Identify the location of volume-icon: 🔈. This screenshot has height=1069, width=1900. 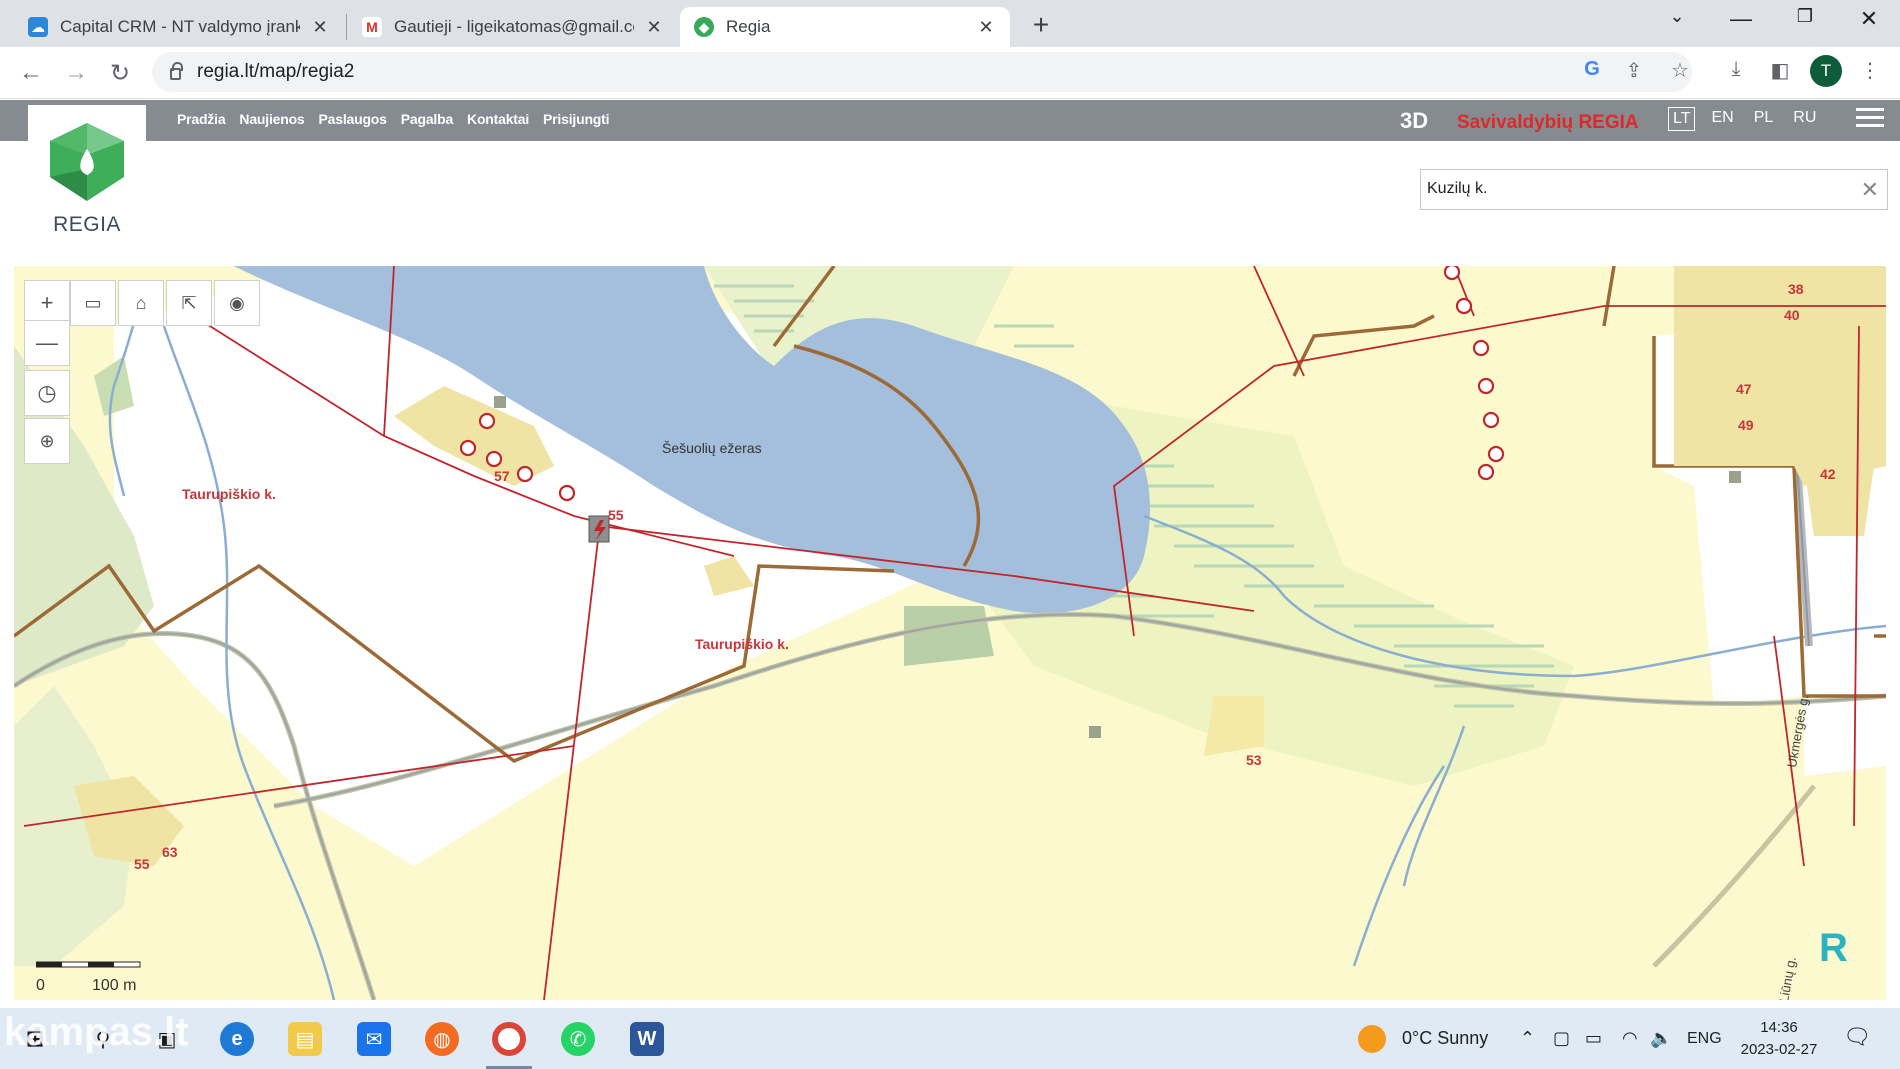
(1661, 1038).